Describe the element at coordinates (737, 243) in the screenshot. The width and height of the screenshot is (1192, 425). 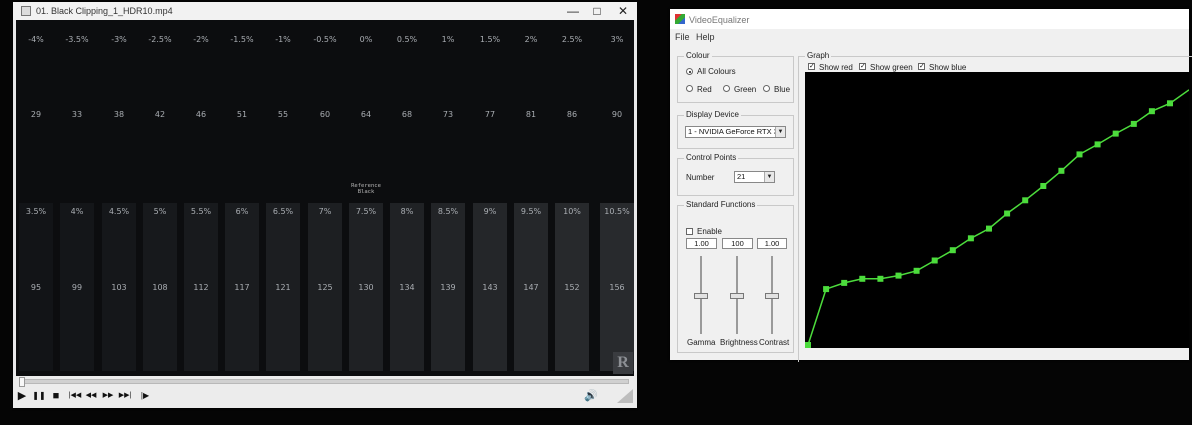
I see `brightness-value-field: 100` at that location.